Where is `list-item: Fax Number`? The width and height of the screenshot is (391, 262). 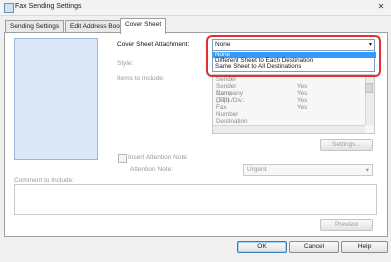 list-item: Fax Number is located at coordinates (227, 111).